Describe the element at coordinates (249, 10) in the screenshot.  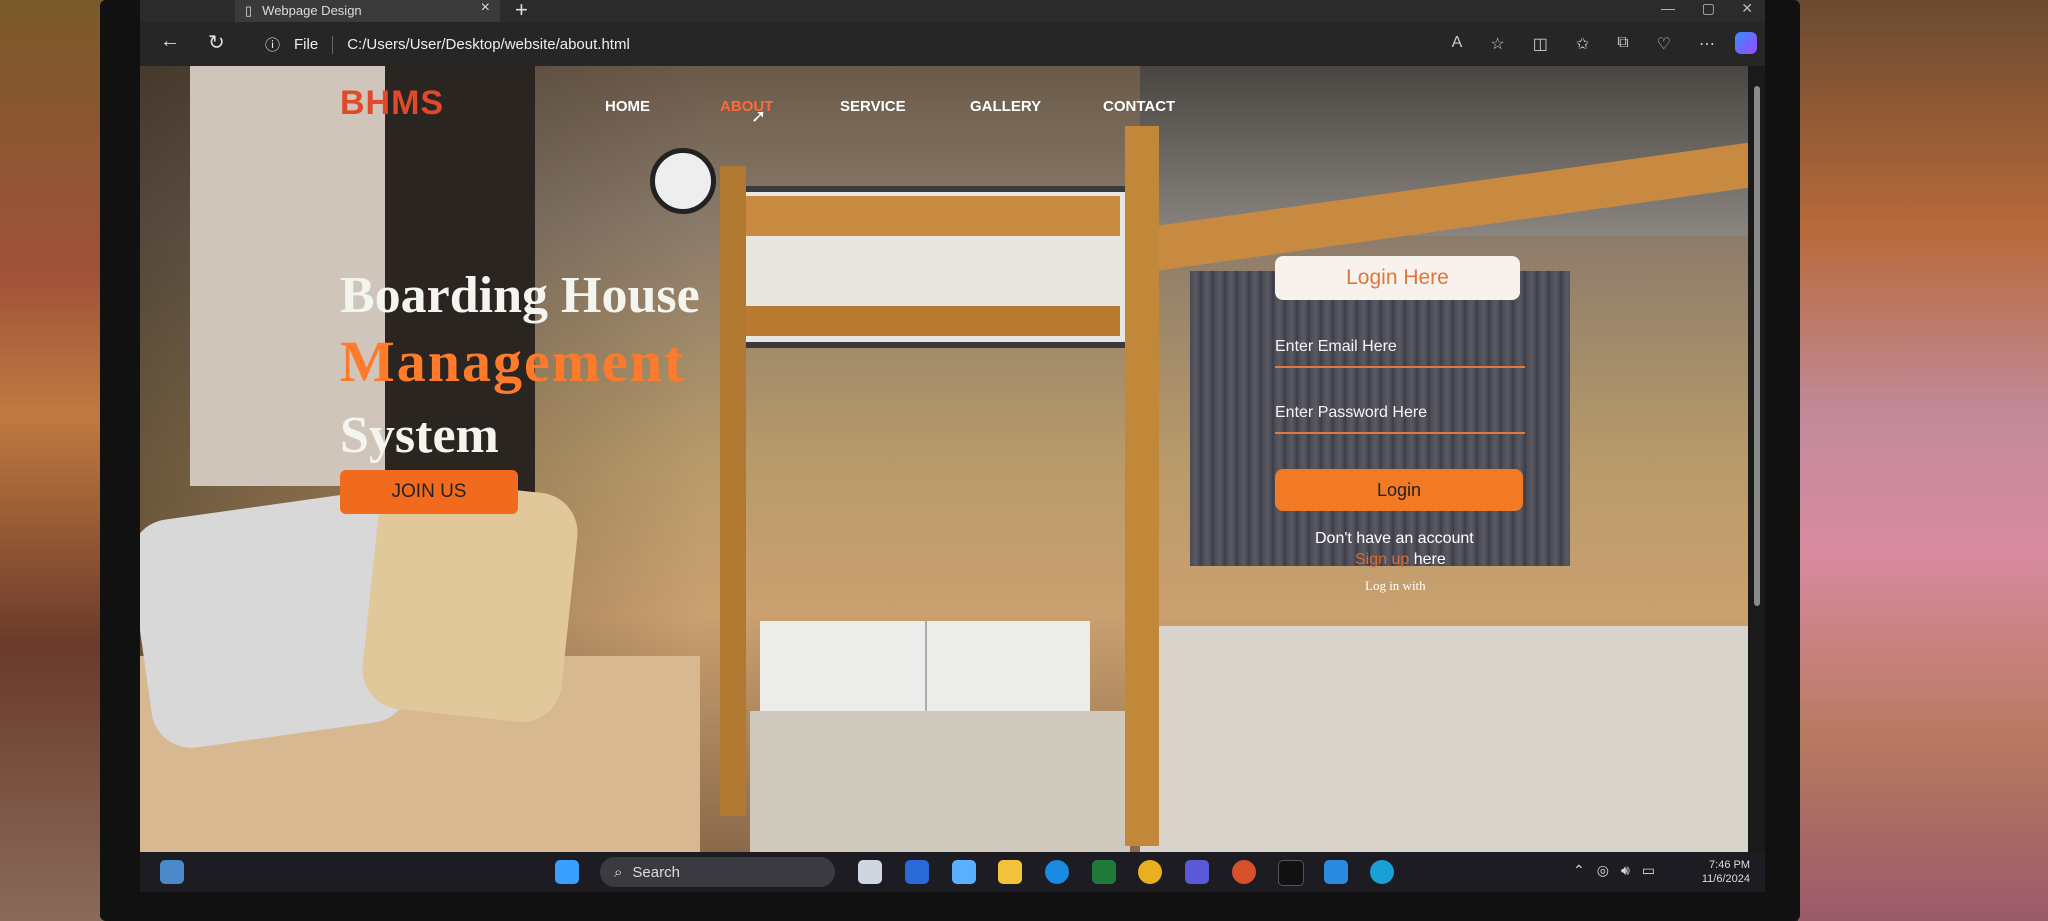
I see `page-icon: ▯` at that location.